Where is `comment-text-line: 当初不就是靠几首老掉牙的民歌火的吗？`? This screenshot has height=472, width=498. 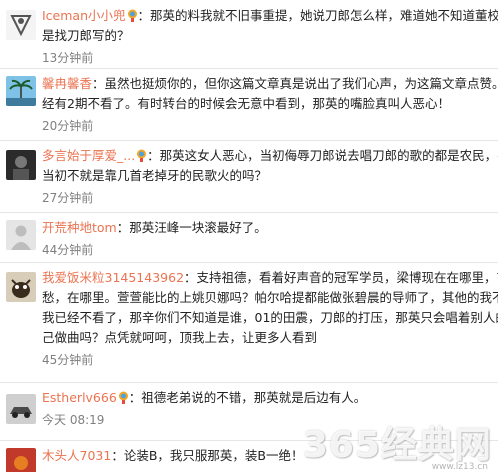 comment-text-line: 当初不就是靠几首老掉牙的民歌火的吗？ is located at coordinates (155, 175).